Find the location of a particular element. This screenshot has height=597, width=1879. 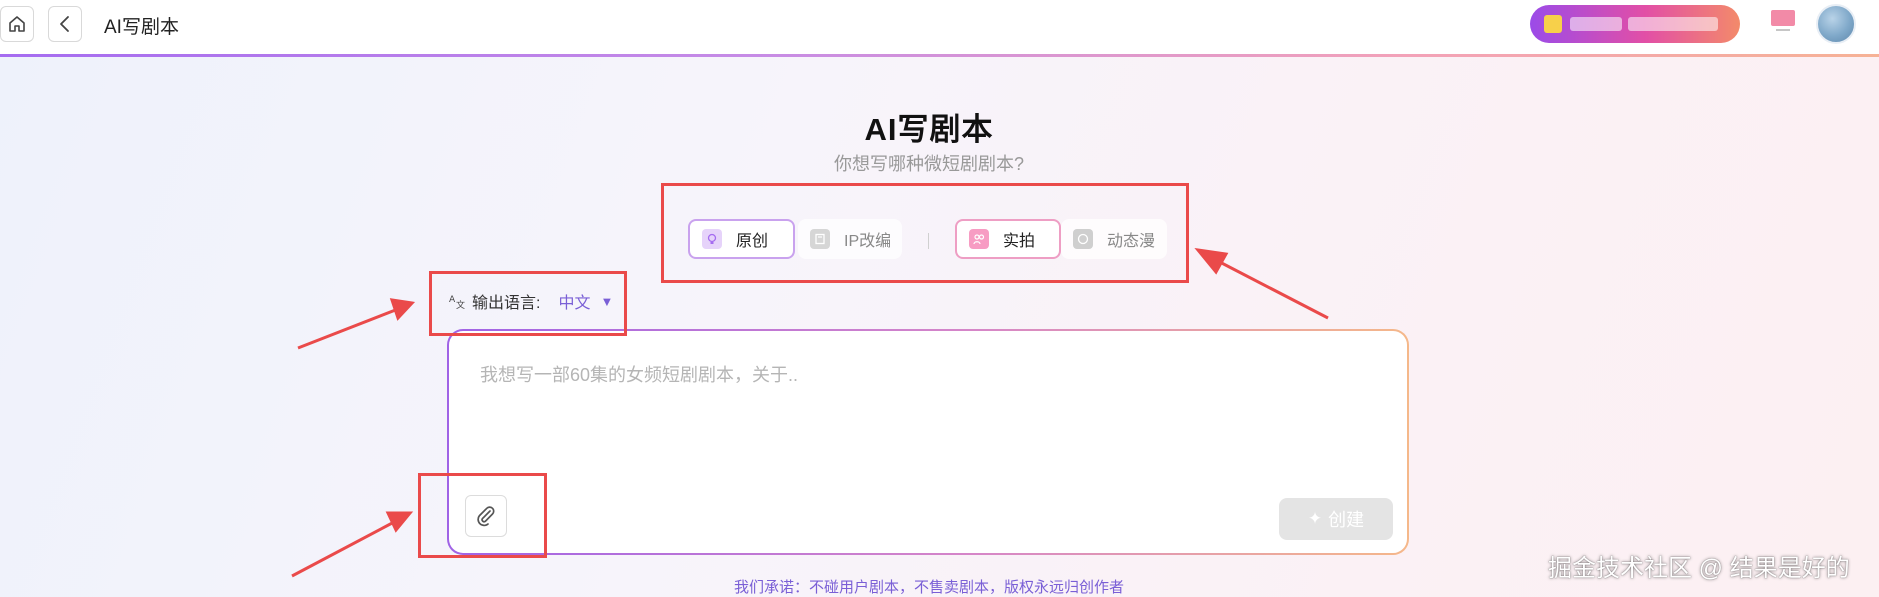

screen-icon is located at coordinates (1783, 21).